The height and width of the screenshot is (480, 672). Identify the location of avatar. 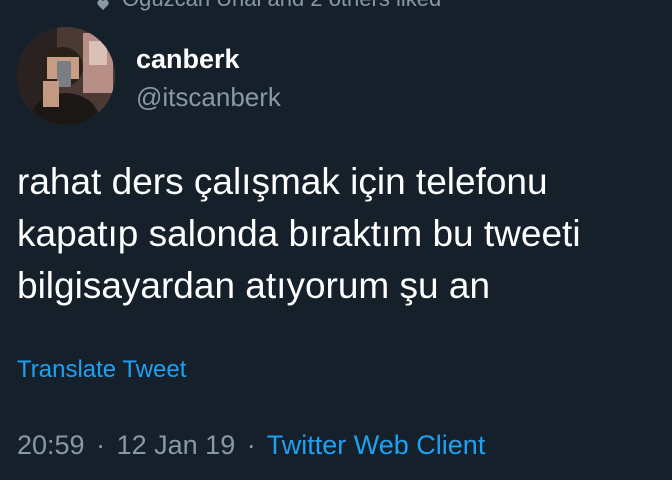
(66, 76).